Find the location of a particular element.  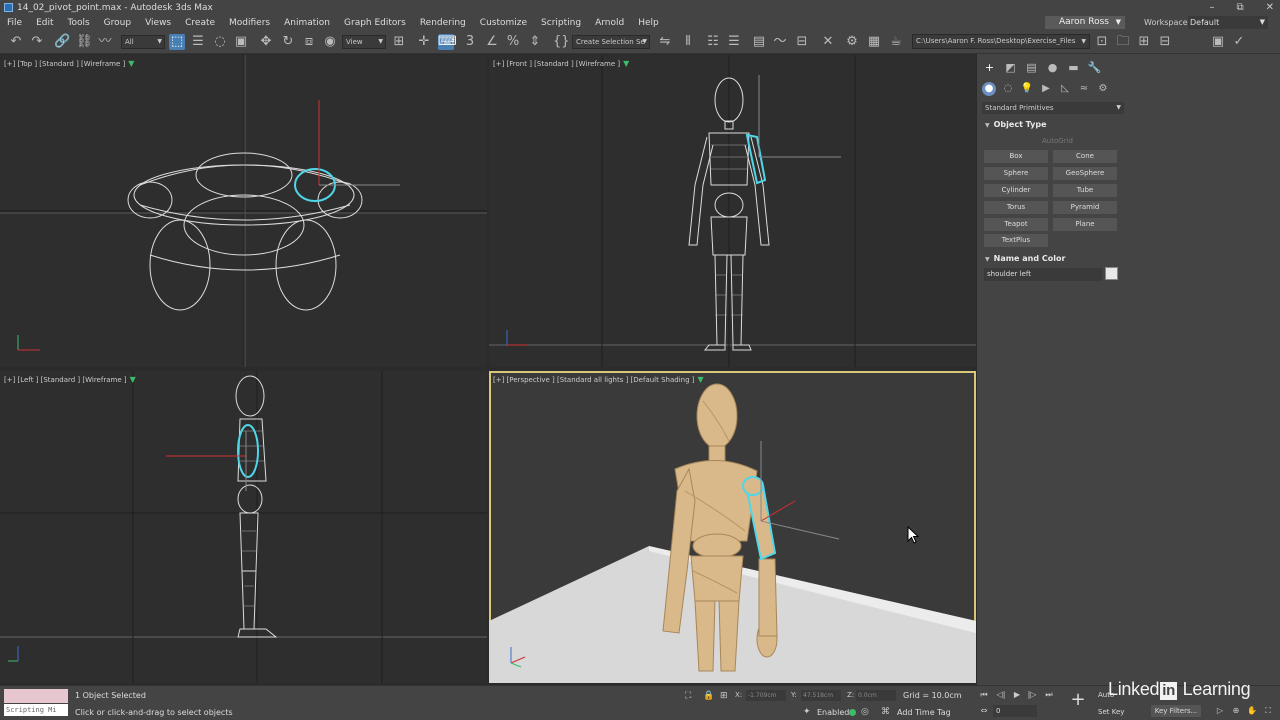

hierarchy-tab-icon: ▤ is located at coordinates (1031, 67).